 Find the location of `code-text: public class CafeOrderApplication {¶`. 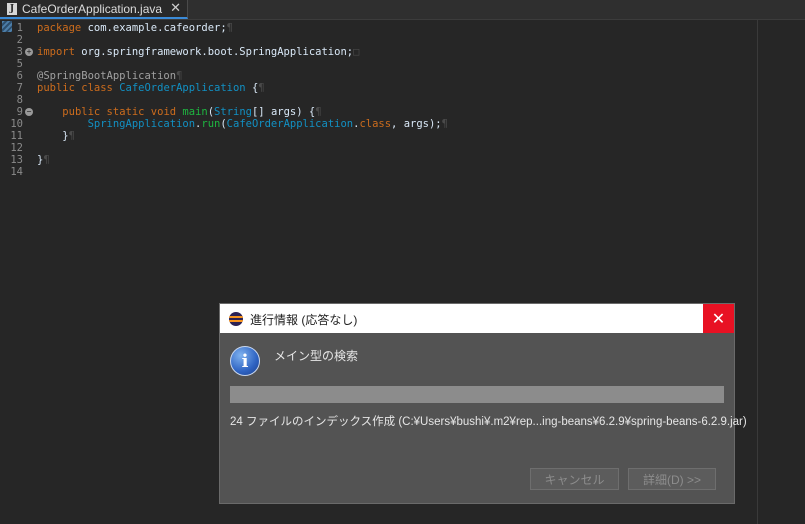

code-text: public class CafeOrderApplication {¶ is located at coordinates (151, 88).